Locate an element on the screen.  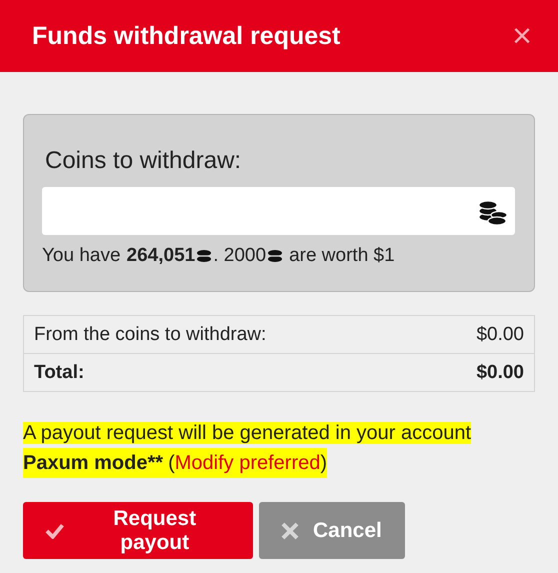
cancel-button: Cancel is located at coordinates (332, 530).